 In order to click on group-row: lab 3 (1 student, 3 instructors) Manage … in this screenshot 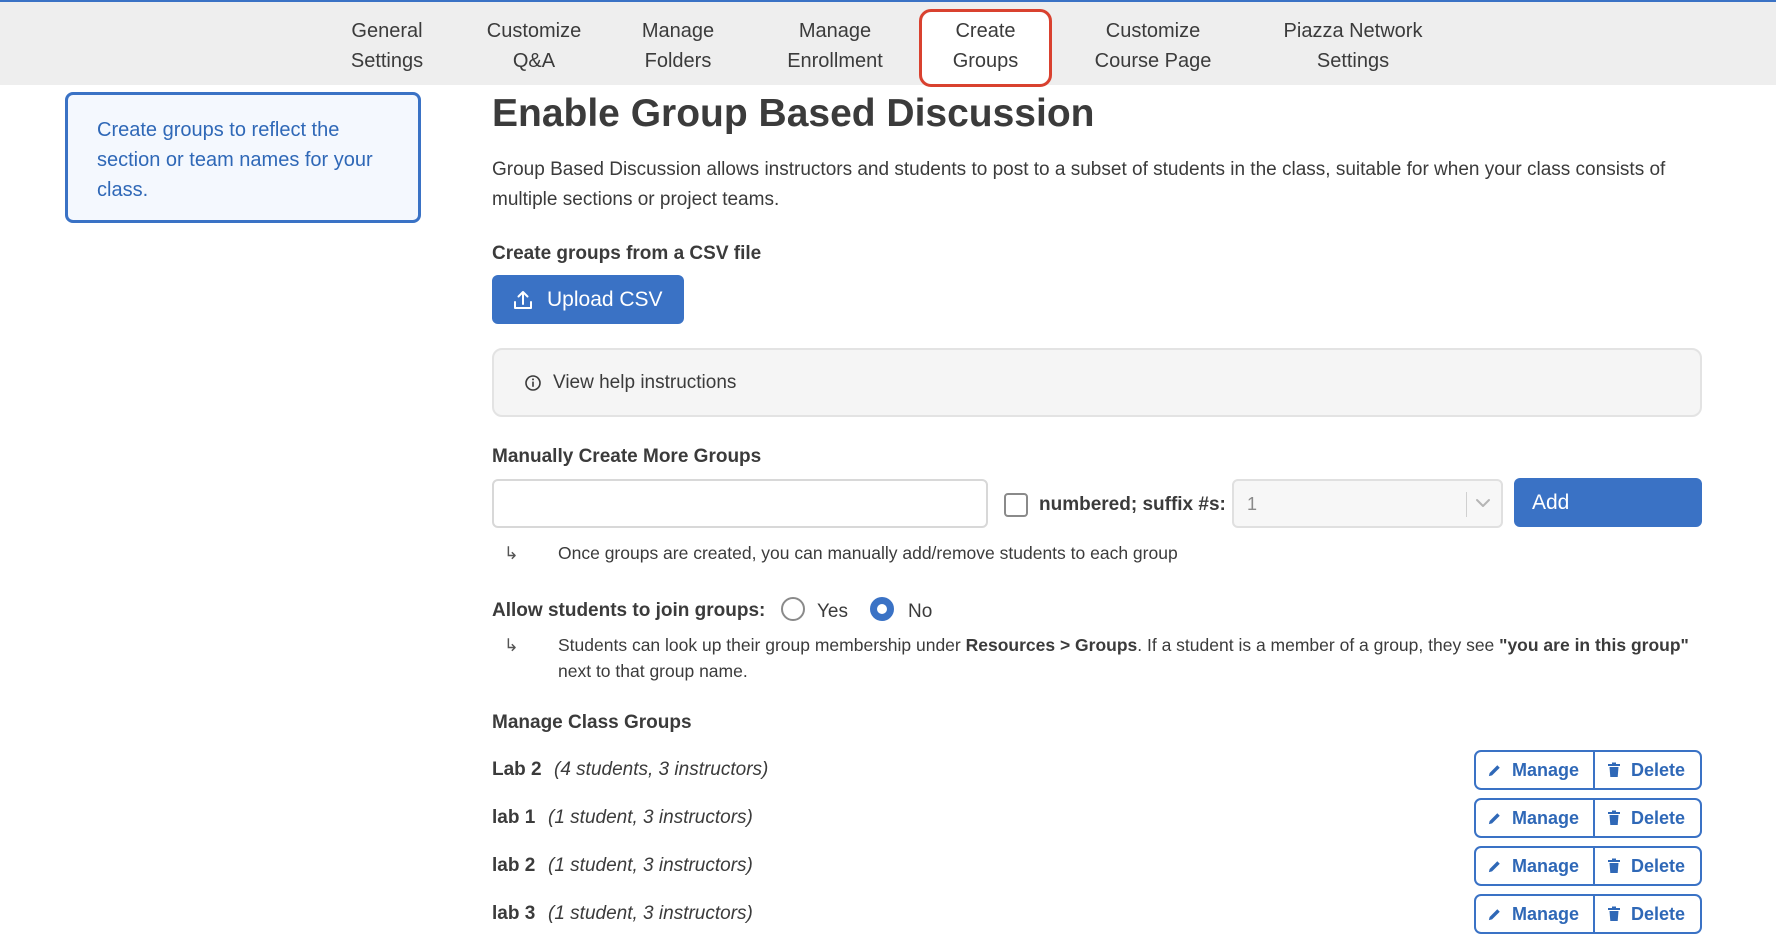, I will do `click(1097, 914)`.